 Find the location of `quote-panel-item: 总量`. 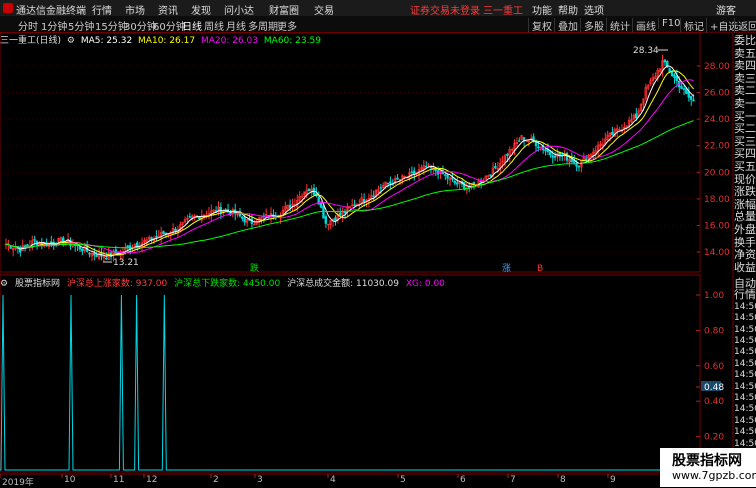

quote-panel-item: 总量 is located at coordinates (745, 216).